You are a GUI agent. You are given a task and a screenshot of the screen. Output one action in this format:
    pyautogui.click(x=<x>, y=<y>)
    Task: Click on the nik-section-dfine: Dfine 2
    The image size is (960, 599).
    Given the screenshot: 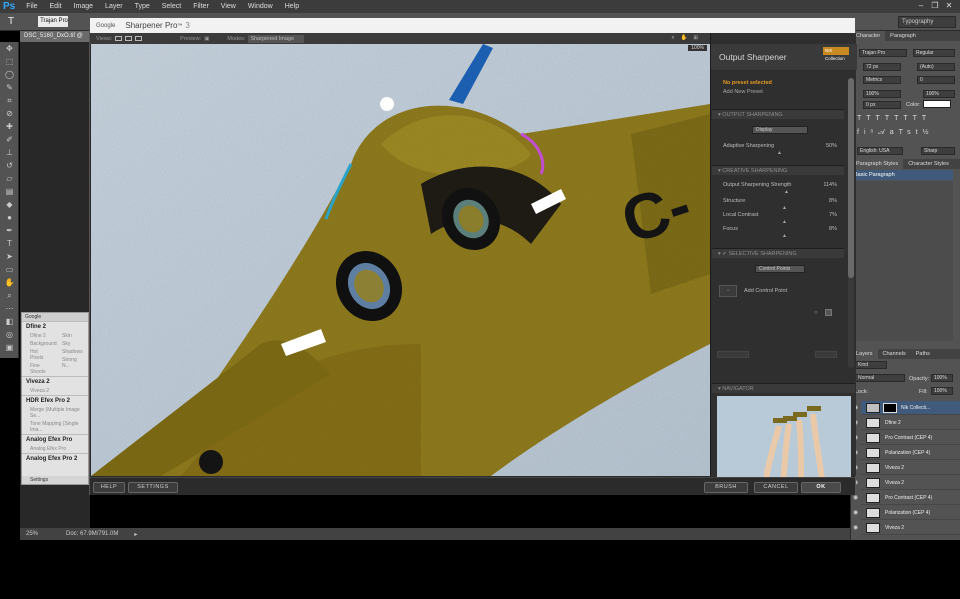 What is the action you would take?
    pyautogui.click(x=55, y=326)
    